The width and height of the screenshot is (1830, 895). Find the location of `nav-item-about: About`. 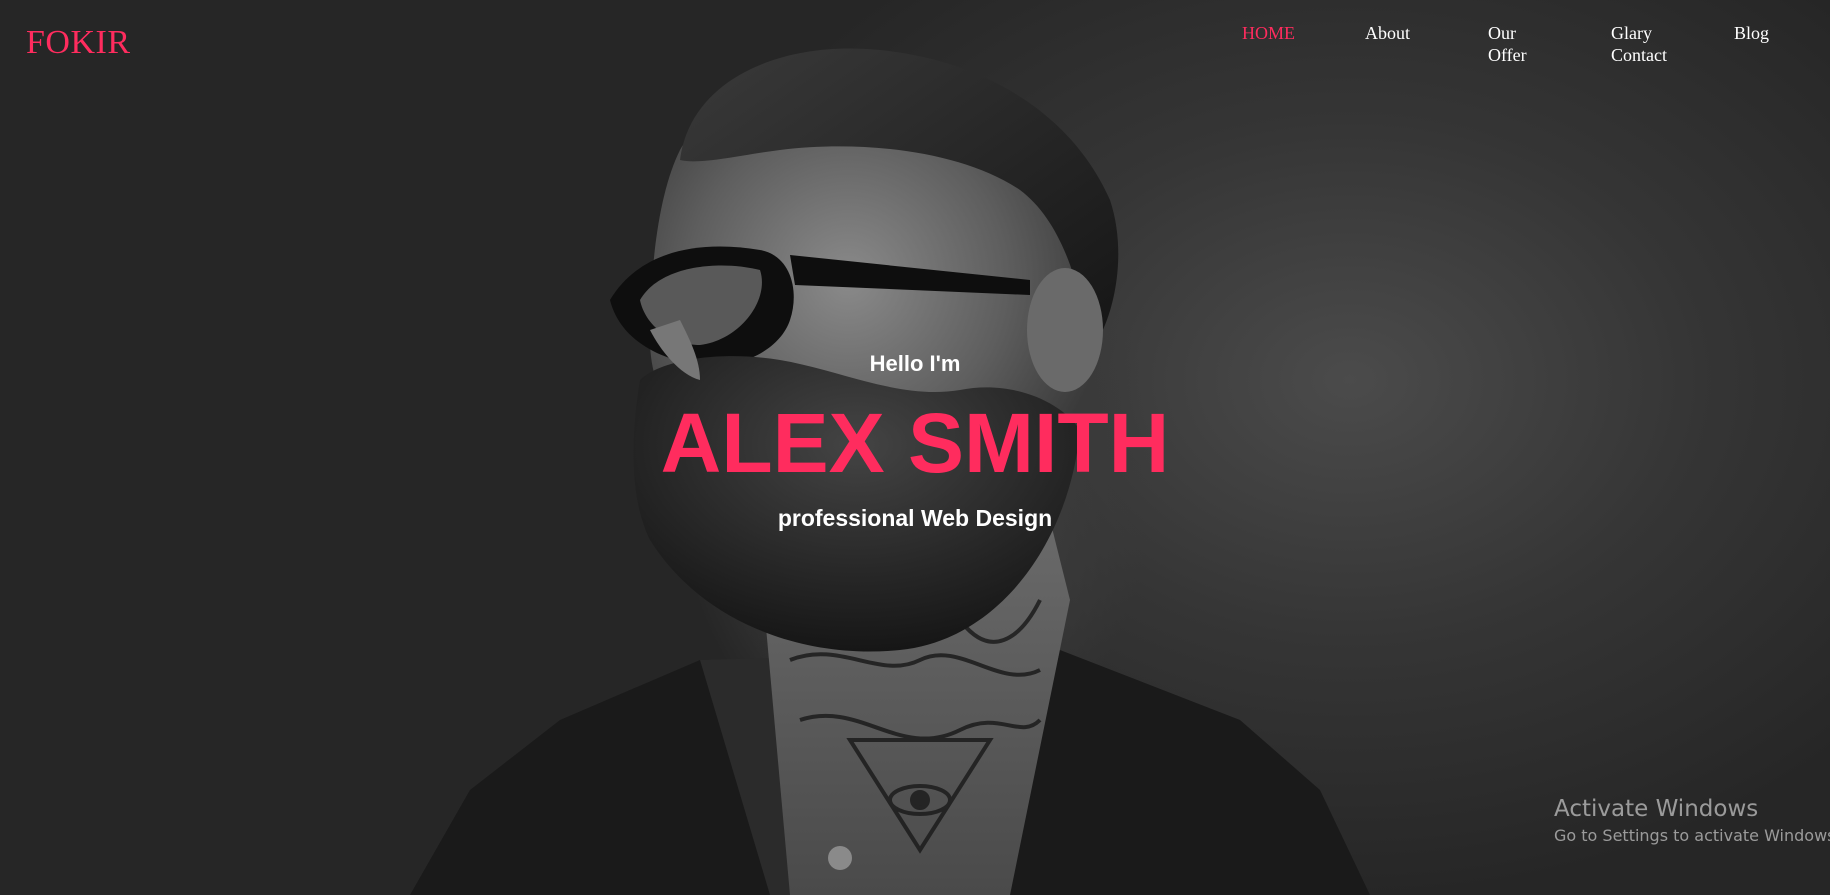

nav-item-about: About is located at coordinates (1405, 33).